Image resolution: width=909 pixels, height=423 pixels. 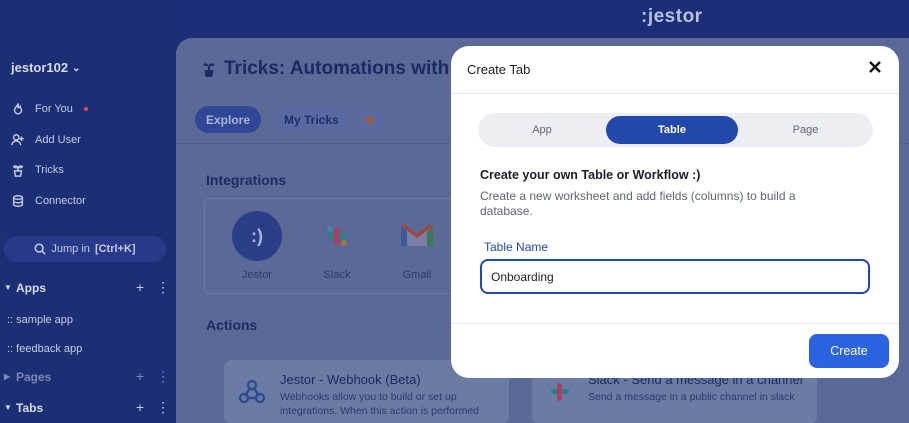 What do you see at coordinates (417, 236) in the screenshot?
I see `gmail-icon` at bounding box center [417, 236].